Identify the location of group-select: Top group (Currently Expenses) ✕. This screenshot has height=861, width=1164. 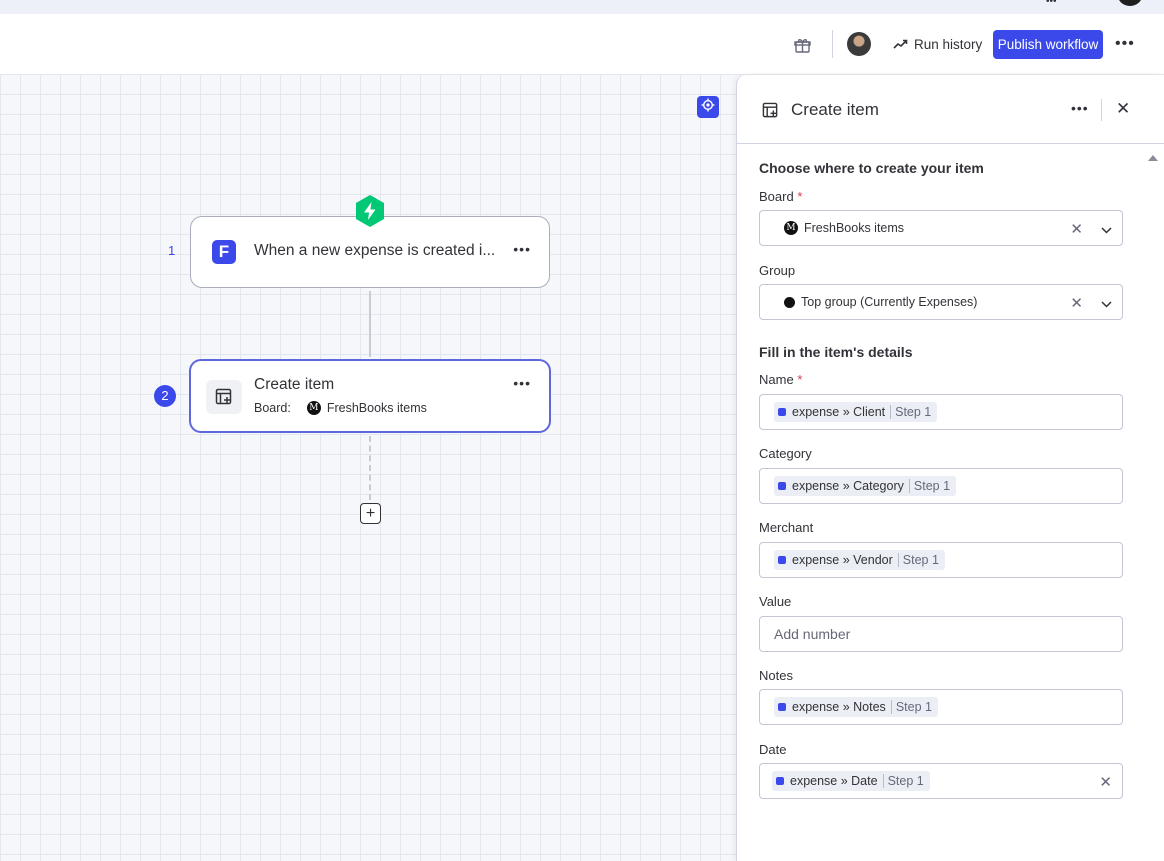
(941, 302).